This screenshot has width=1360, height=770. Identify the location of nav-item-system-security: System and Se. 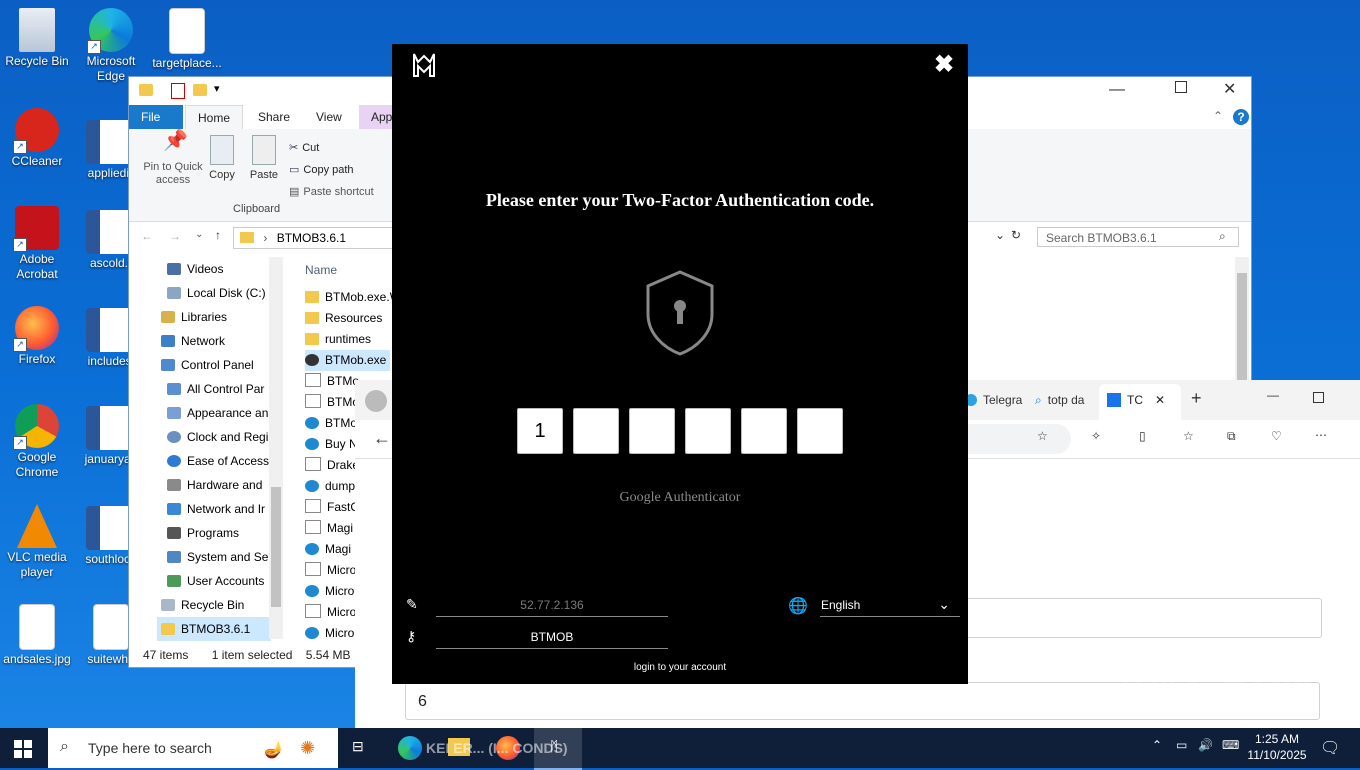
(217, 557).